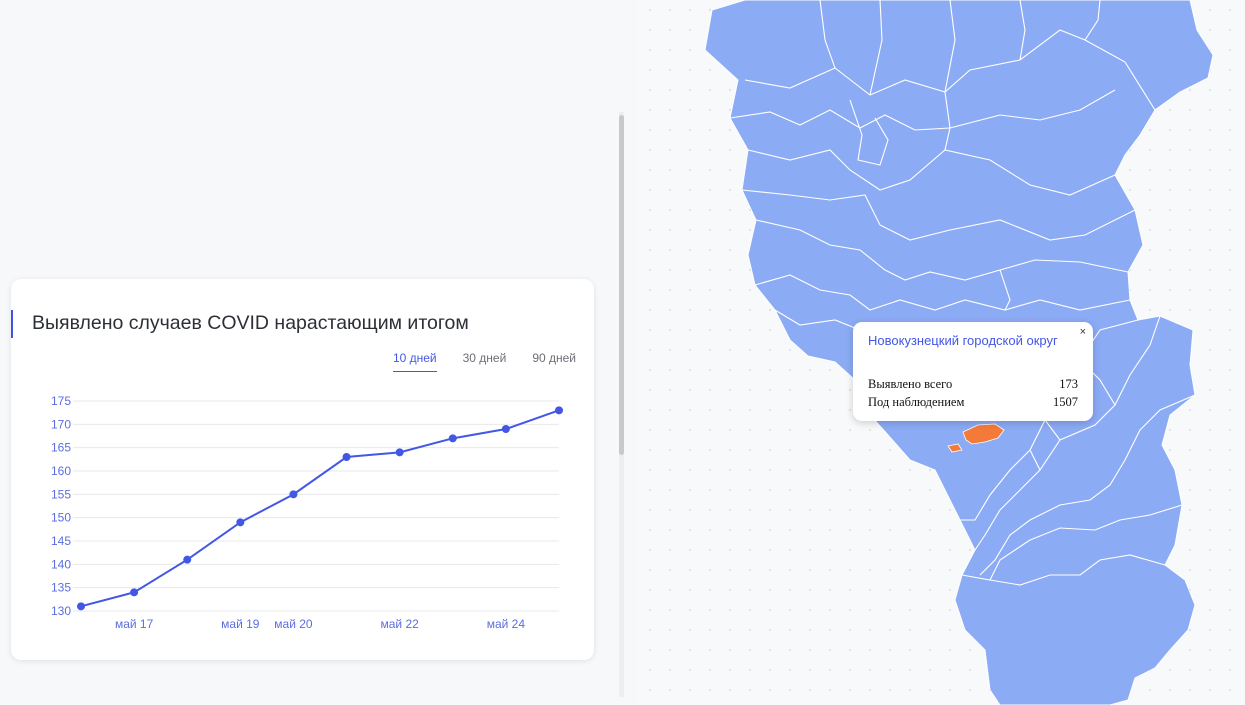 This screenshot has height=705, width=1245. Describe the element at coordinates (1083, 332) in the screenshot. I see `close-icon: ×` at that location.